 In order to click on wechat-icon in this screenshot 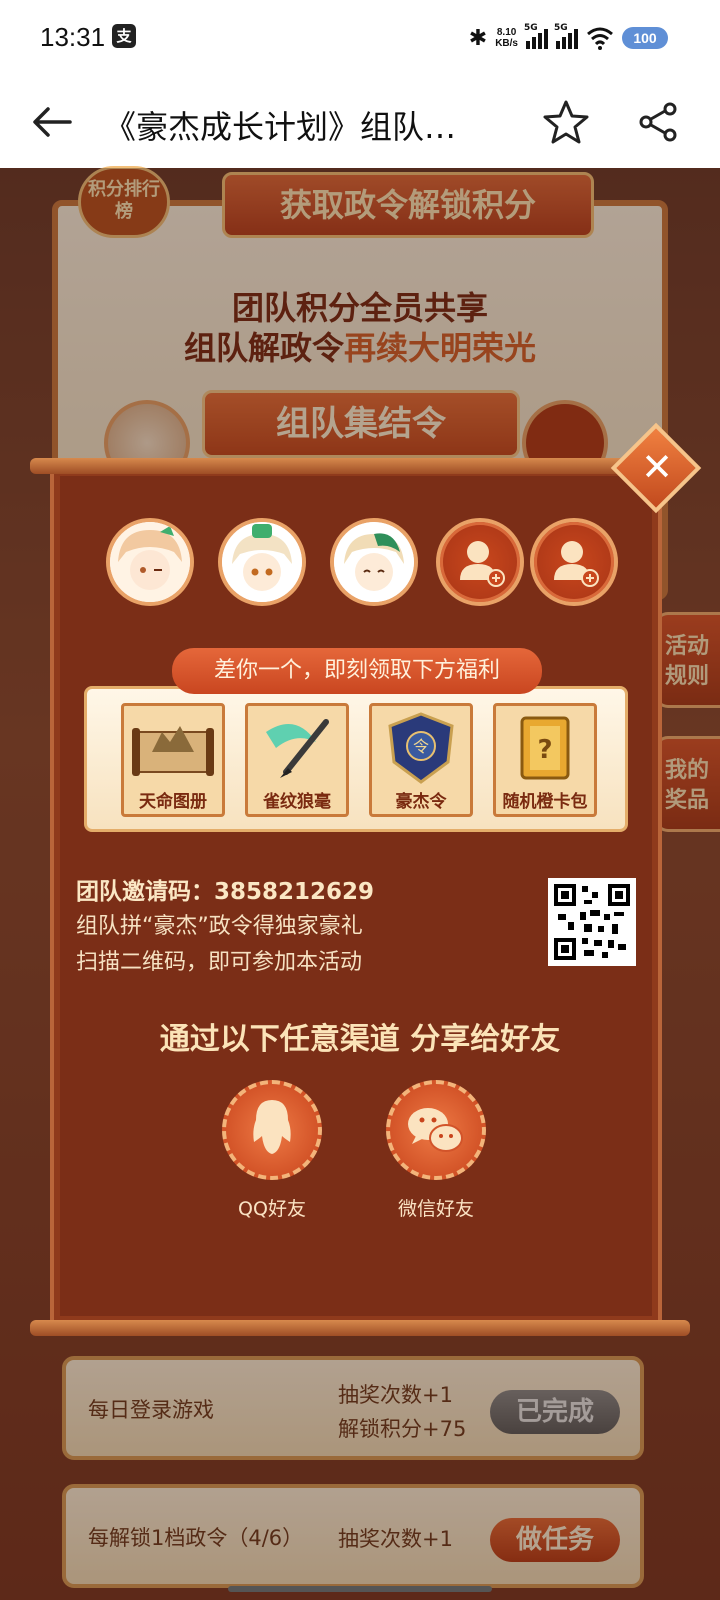, I will do `click(435, 1130)`.